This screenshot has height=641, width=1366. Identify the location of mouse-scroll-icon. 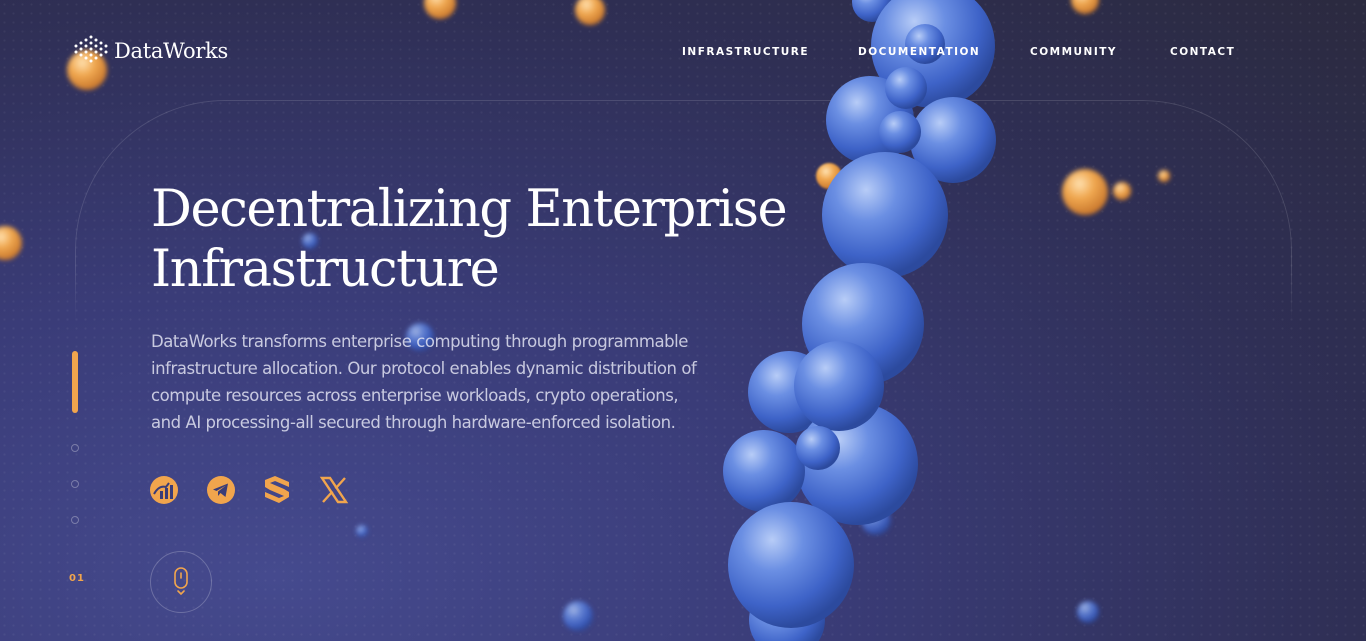
(181, 581).